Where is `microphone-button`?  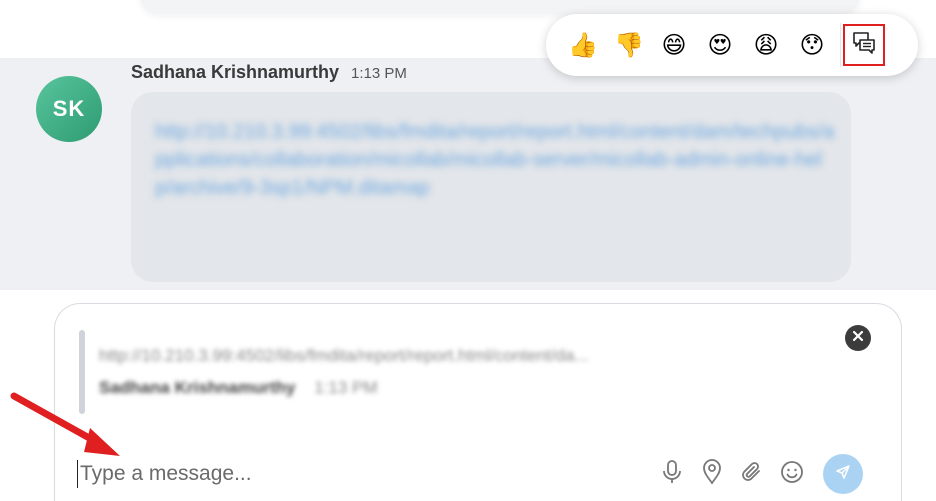
microphone-button is located at coordinates (672, 474).